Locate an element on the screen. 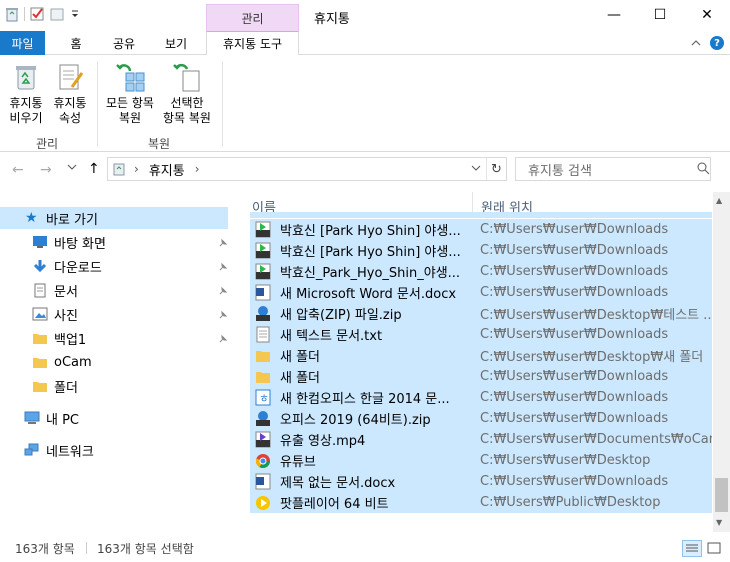 The width and height of the screenshot is (730, 562). vertical-scrollbar: ▲ ▼ is located at coordinates (721, 362).